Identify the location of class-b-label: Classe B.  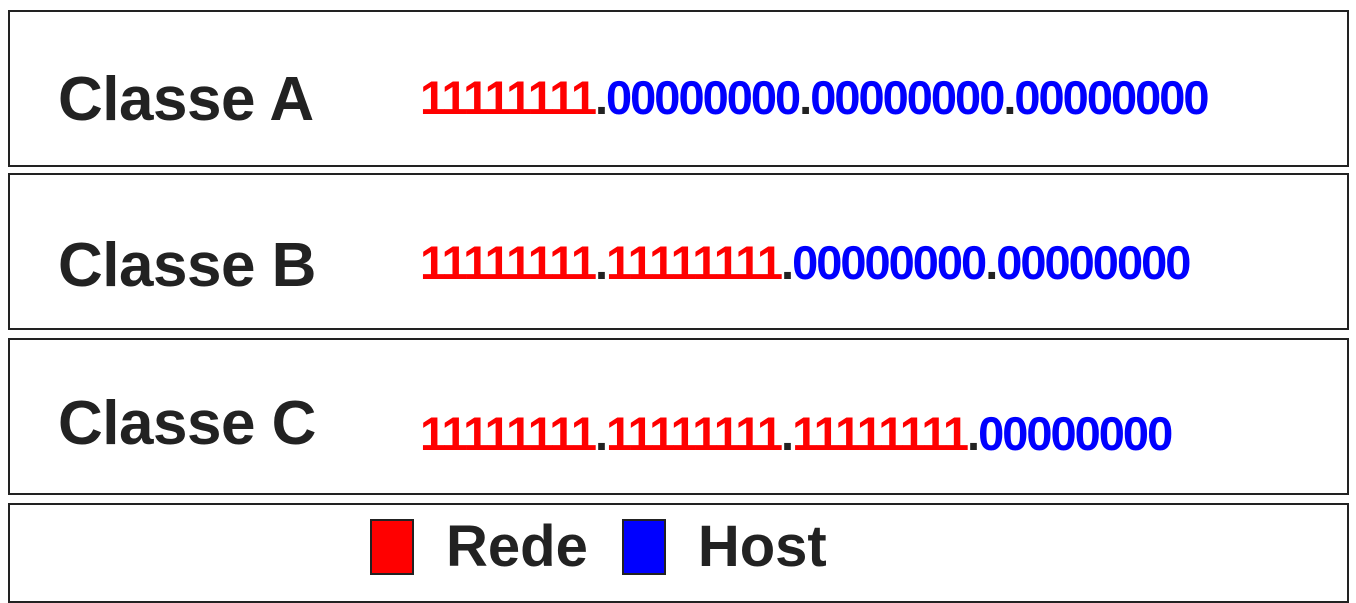
(187, 265).